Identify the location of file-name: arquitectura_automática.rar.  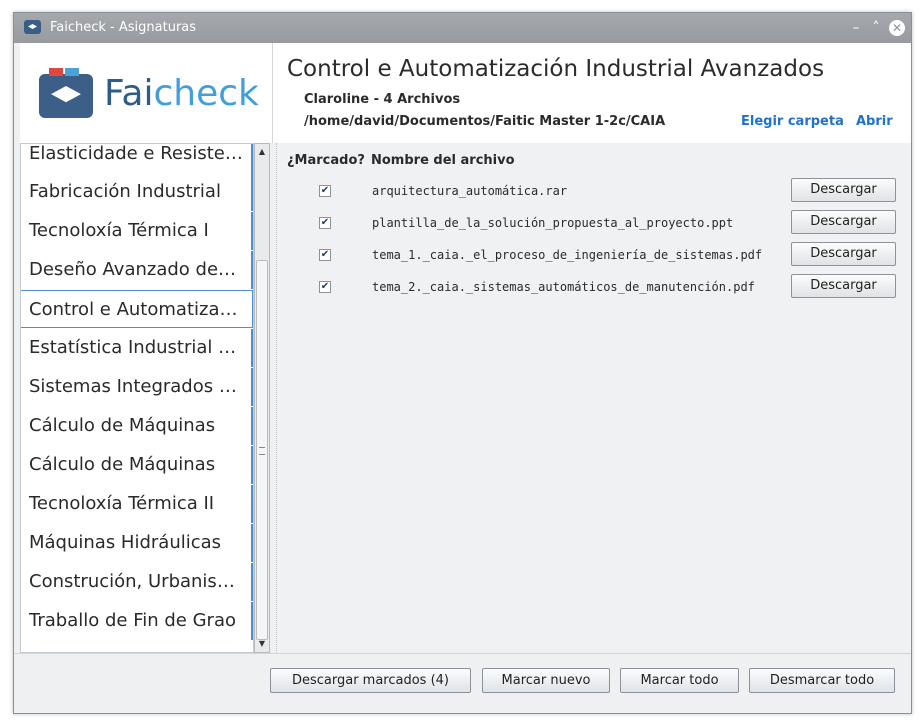
(470, 191).